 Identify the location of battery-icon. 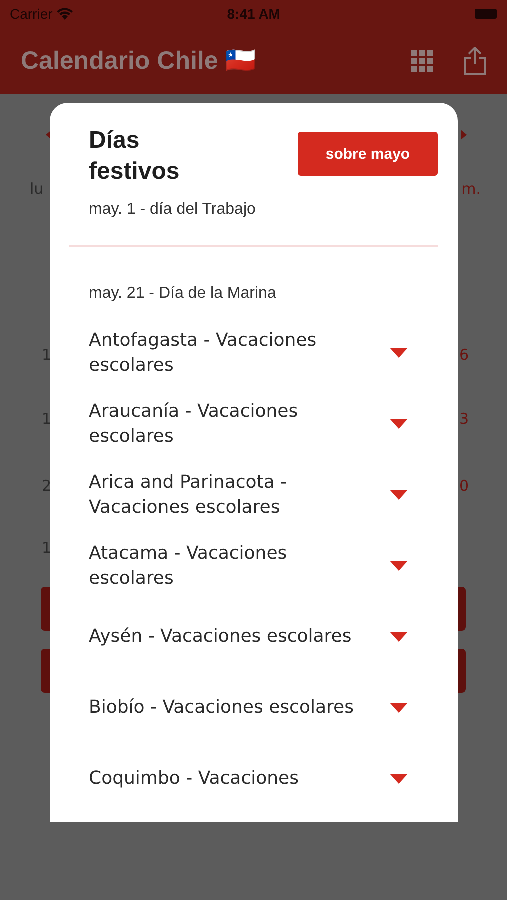
(486, 14).